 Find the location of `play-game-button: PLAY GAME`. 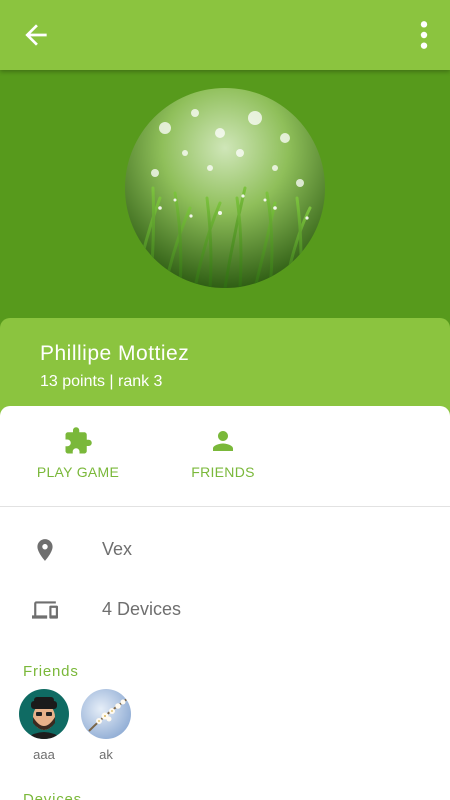

play-game-button: PLAY GAME is located at coordinates (78, 457).